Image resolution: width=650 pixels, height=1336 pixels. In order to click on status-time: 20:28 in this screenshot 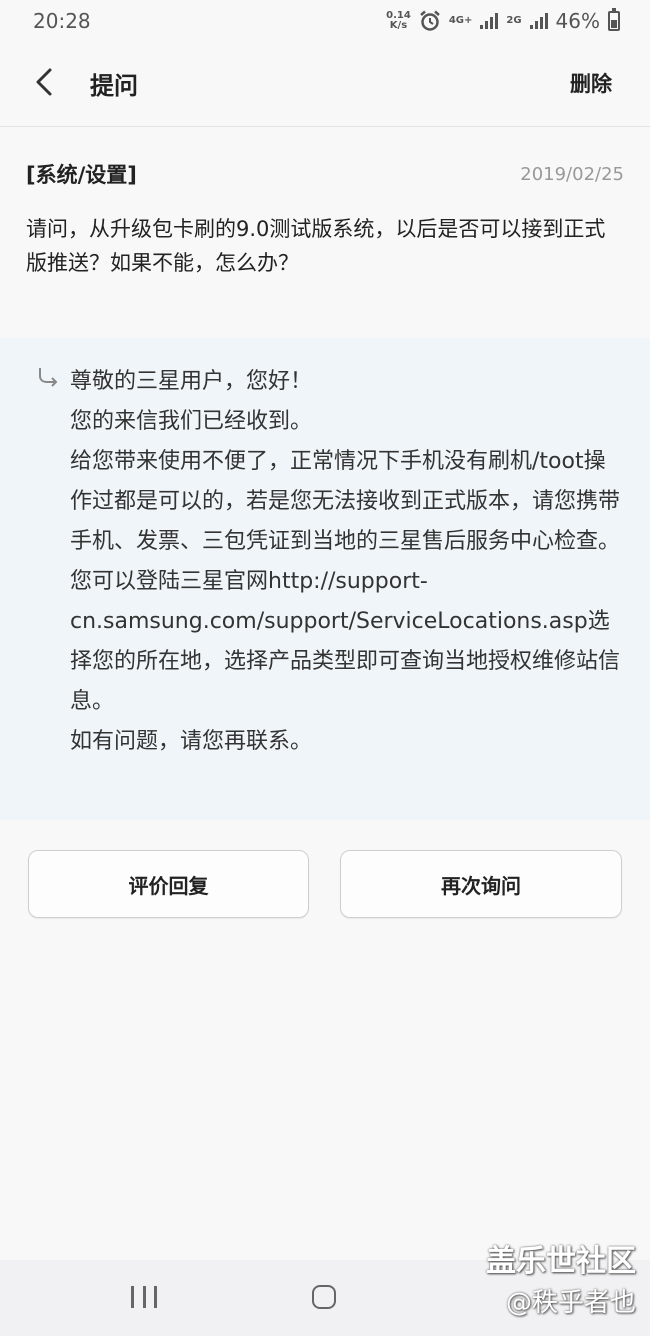, I will do `click(62, 21)`.